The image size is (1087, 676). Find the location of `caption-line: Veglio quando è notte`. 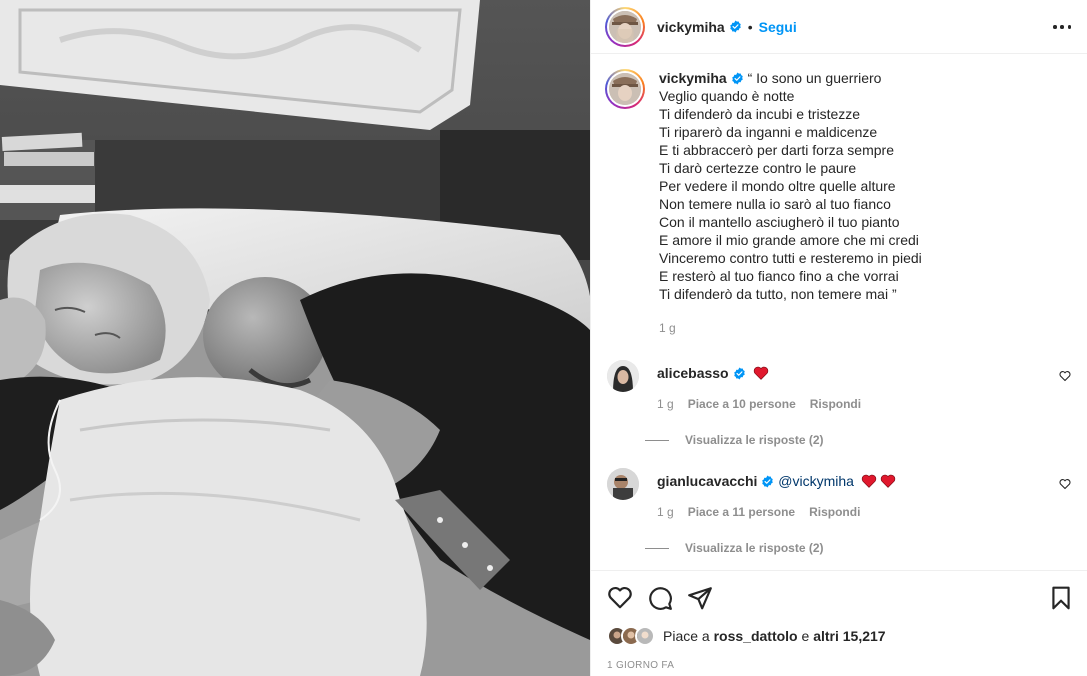

caption-line: Veglio quando è notte is located at coordinates (727, 96).